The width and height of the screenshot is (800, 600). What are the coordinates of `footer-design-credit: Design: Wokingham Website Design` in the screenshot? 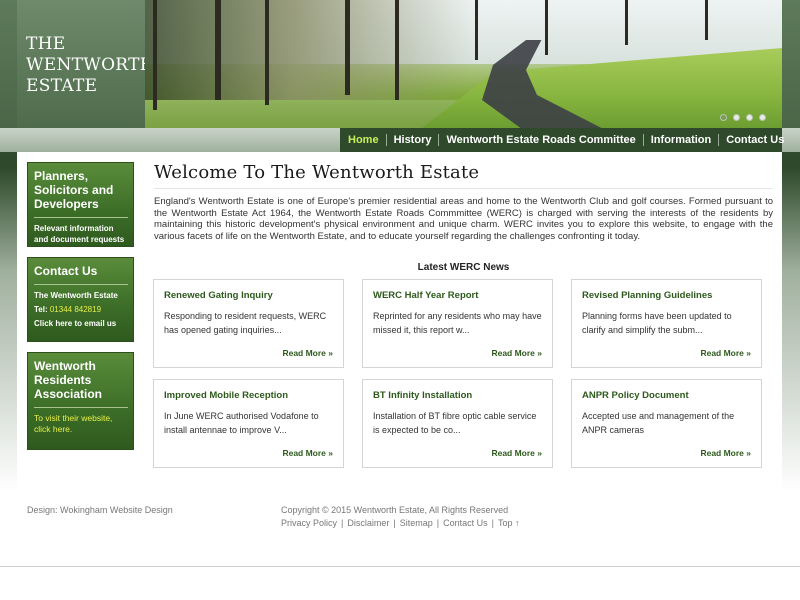 It's located at (100, 510).